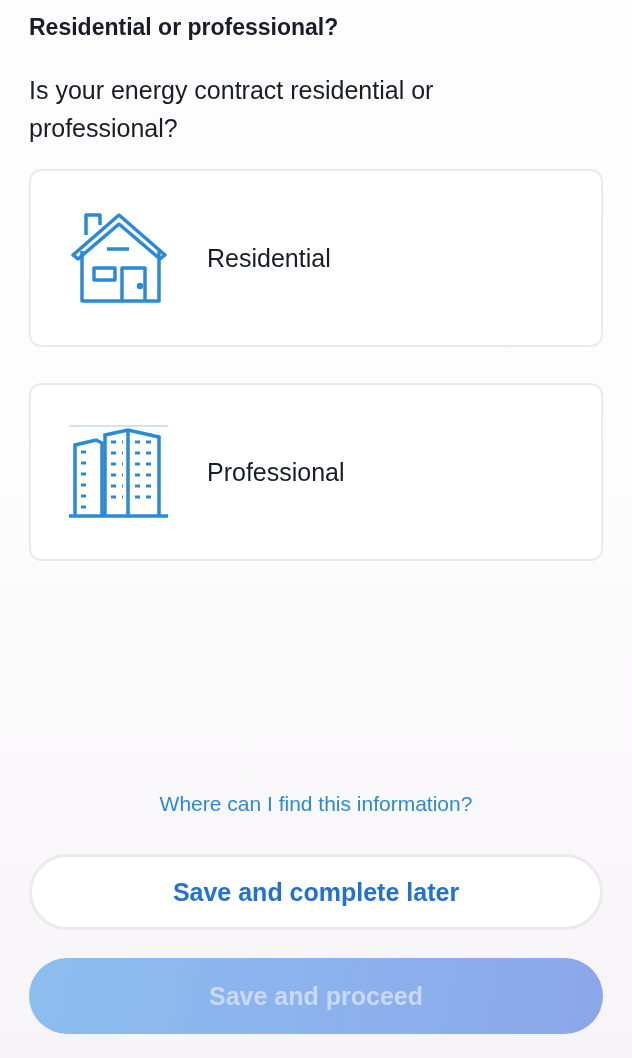  Describe the element at coordinates (184, 27) in the screenshot. I see `page-title: Residential or professional?` at that location.